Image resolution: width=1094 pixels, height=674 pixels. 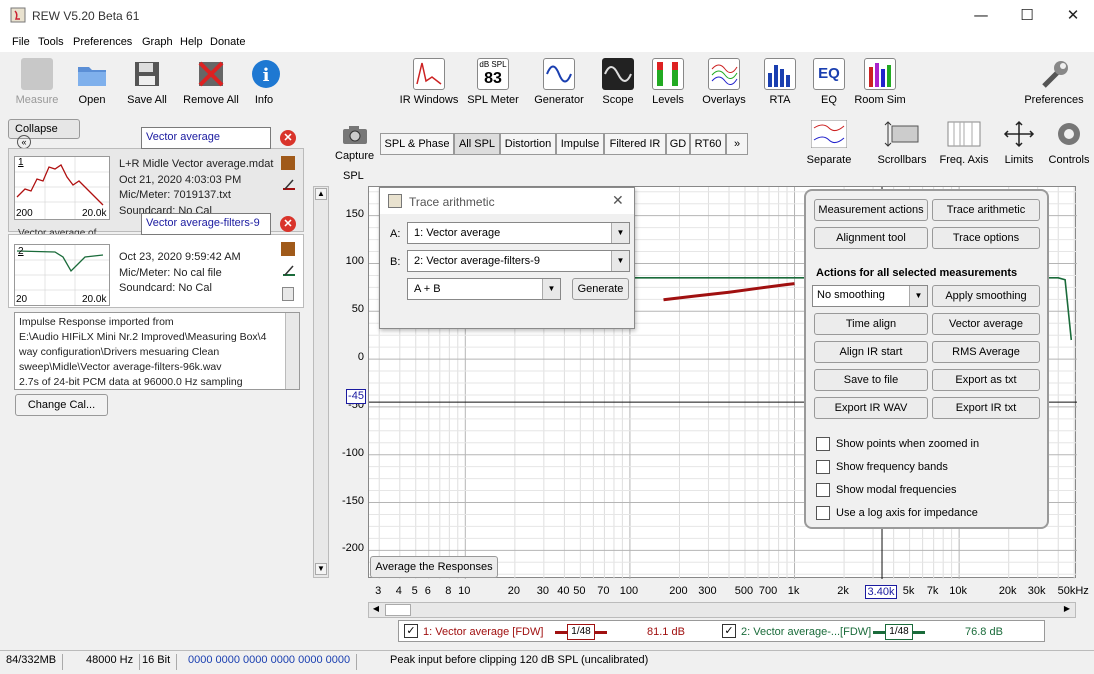 What do you see at coordinates (668, 82) in the screenshot?
I see `levels-button: Levels` at bounding box center [668, 82].